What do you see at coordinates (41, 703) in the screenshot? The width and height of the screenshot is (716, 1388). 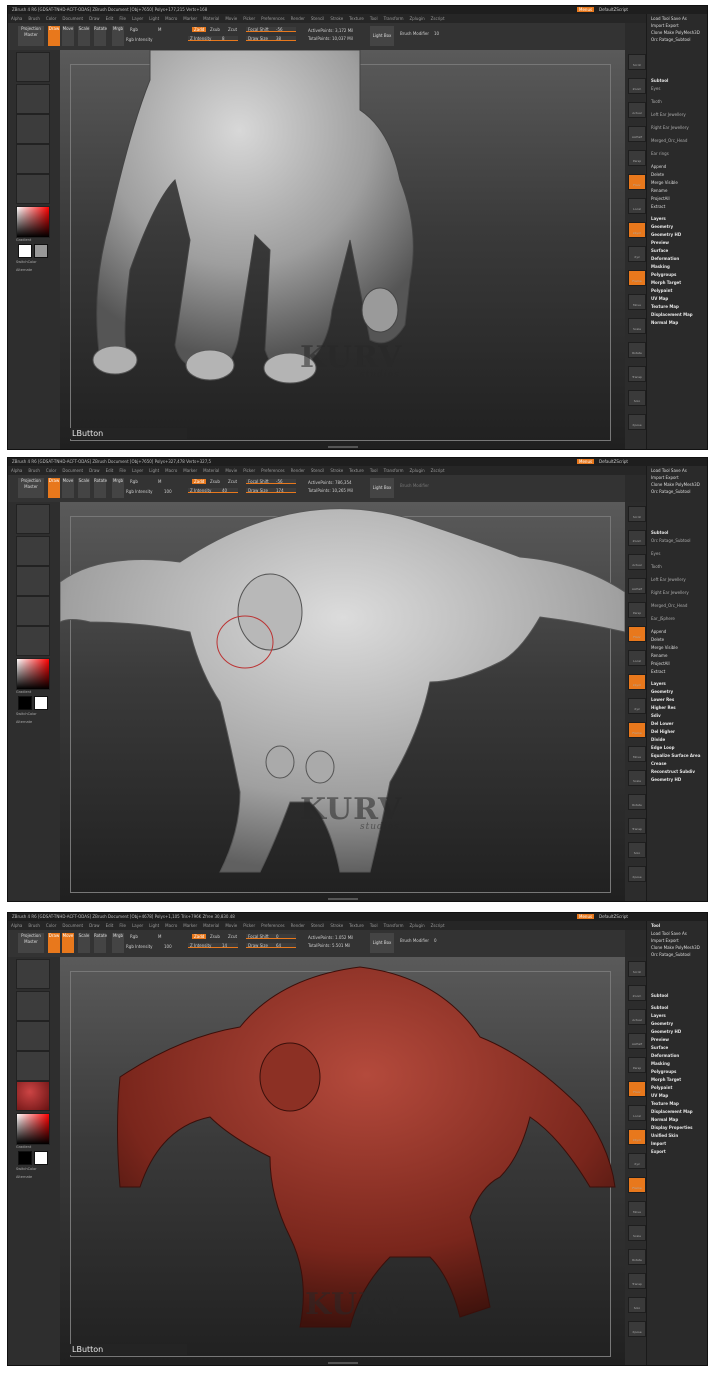 I see `secondary-color-swatch` at bounding box center [41, 703].